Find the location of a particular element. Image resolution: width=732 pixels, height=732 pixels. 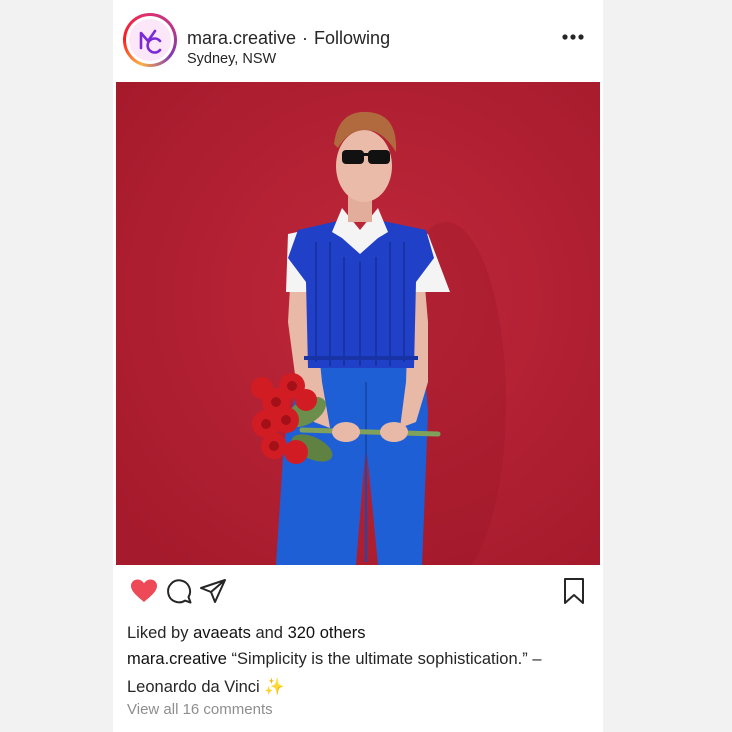

comment-icon is located at coordinates (179, 591).